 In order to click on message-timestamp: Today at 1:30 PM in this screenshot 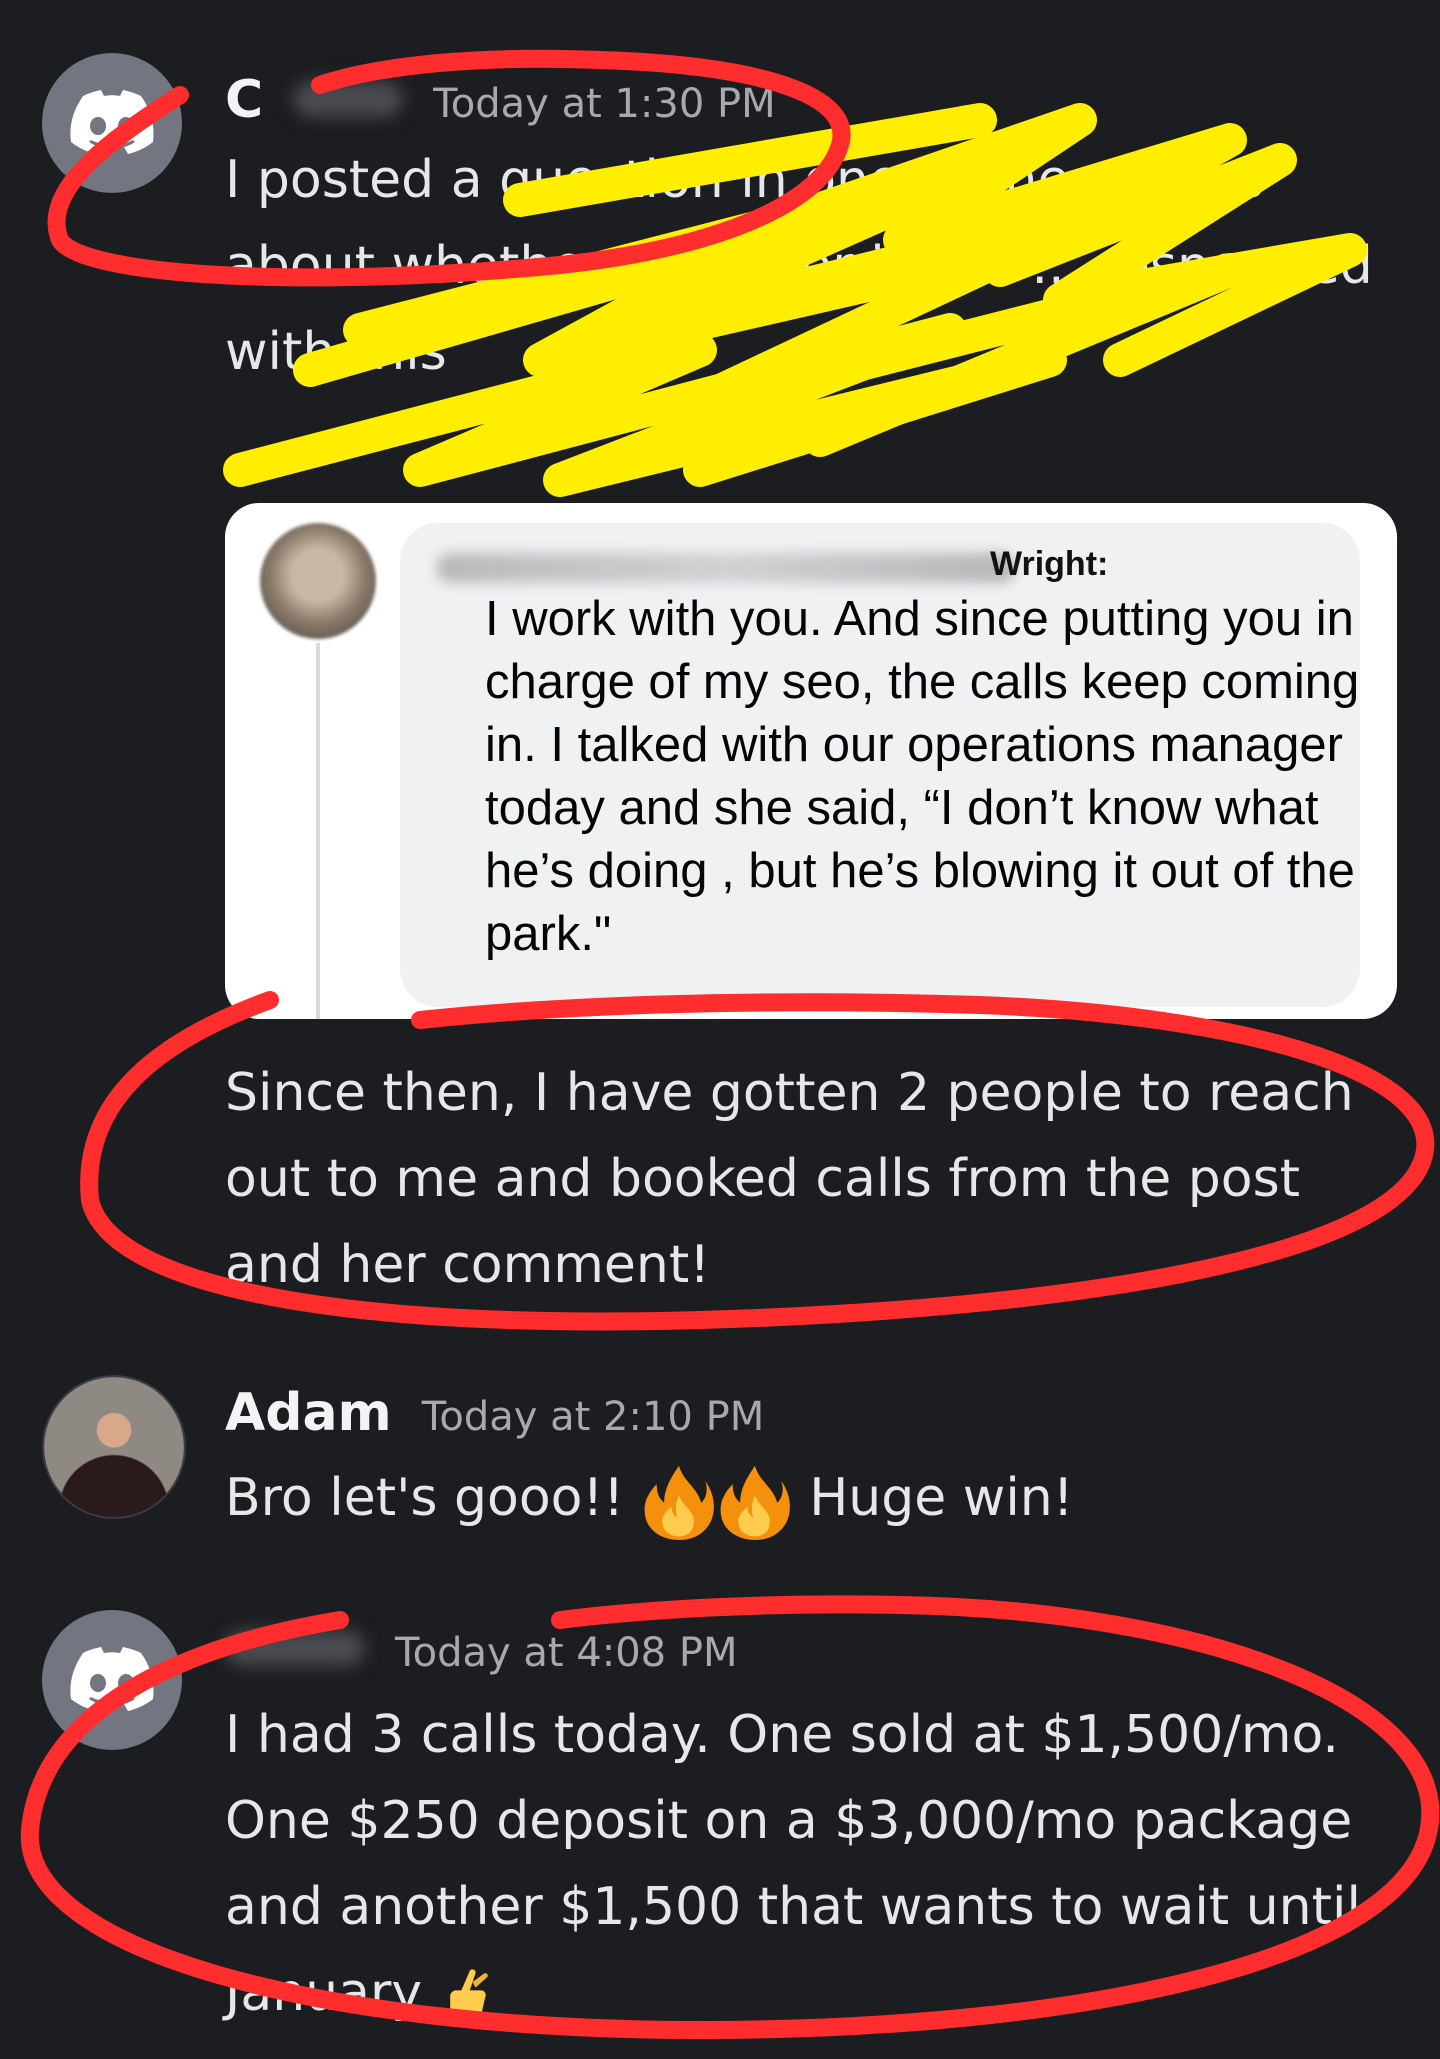, I will do `click(604, 104)`.